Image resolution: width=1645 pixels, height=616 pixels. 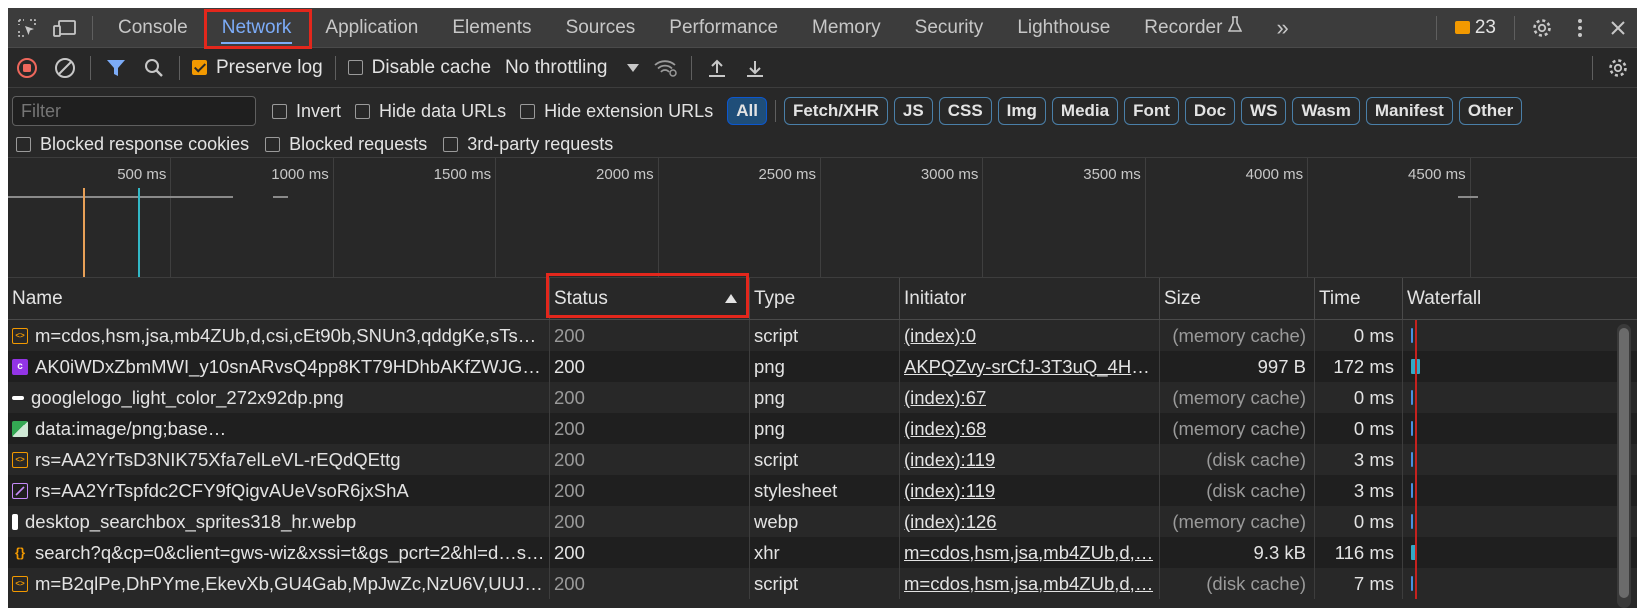 I want to click on cell-type: png, so click(x=825, y=397).